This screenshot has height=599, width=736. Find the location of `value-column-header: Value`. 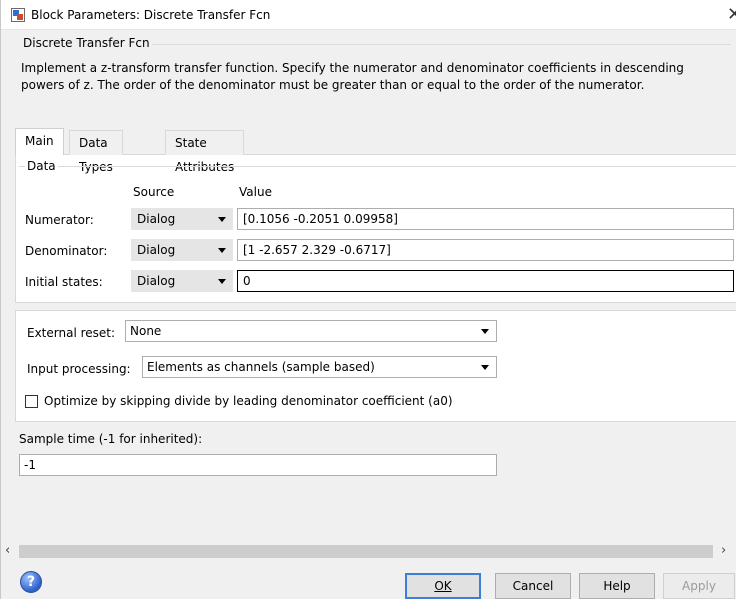

value-column-header: Value is located at coordinates (255, 192).